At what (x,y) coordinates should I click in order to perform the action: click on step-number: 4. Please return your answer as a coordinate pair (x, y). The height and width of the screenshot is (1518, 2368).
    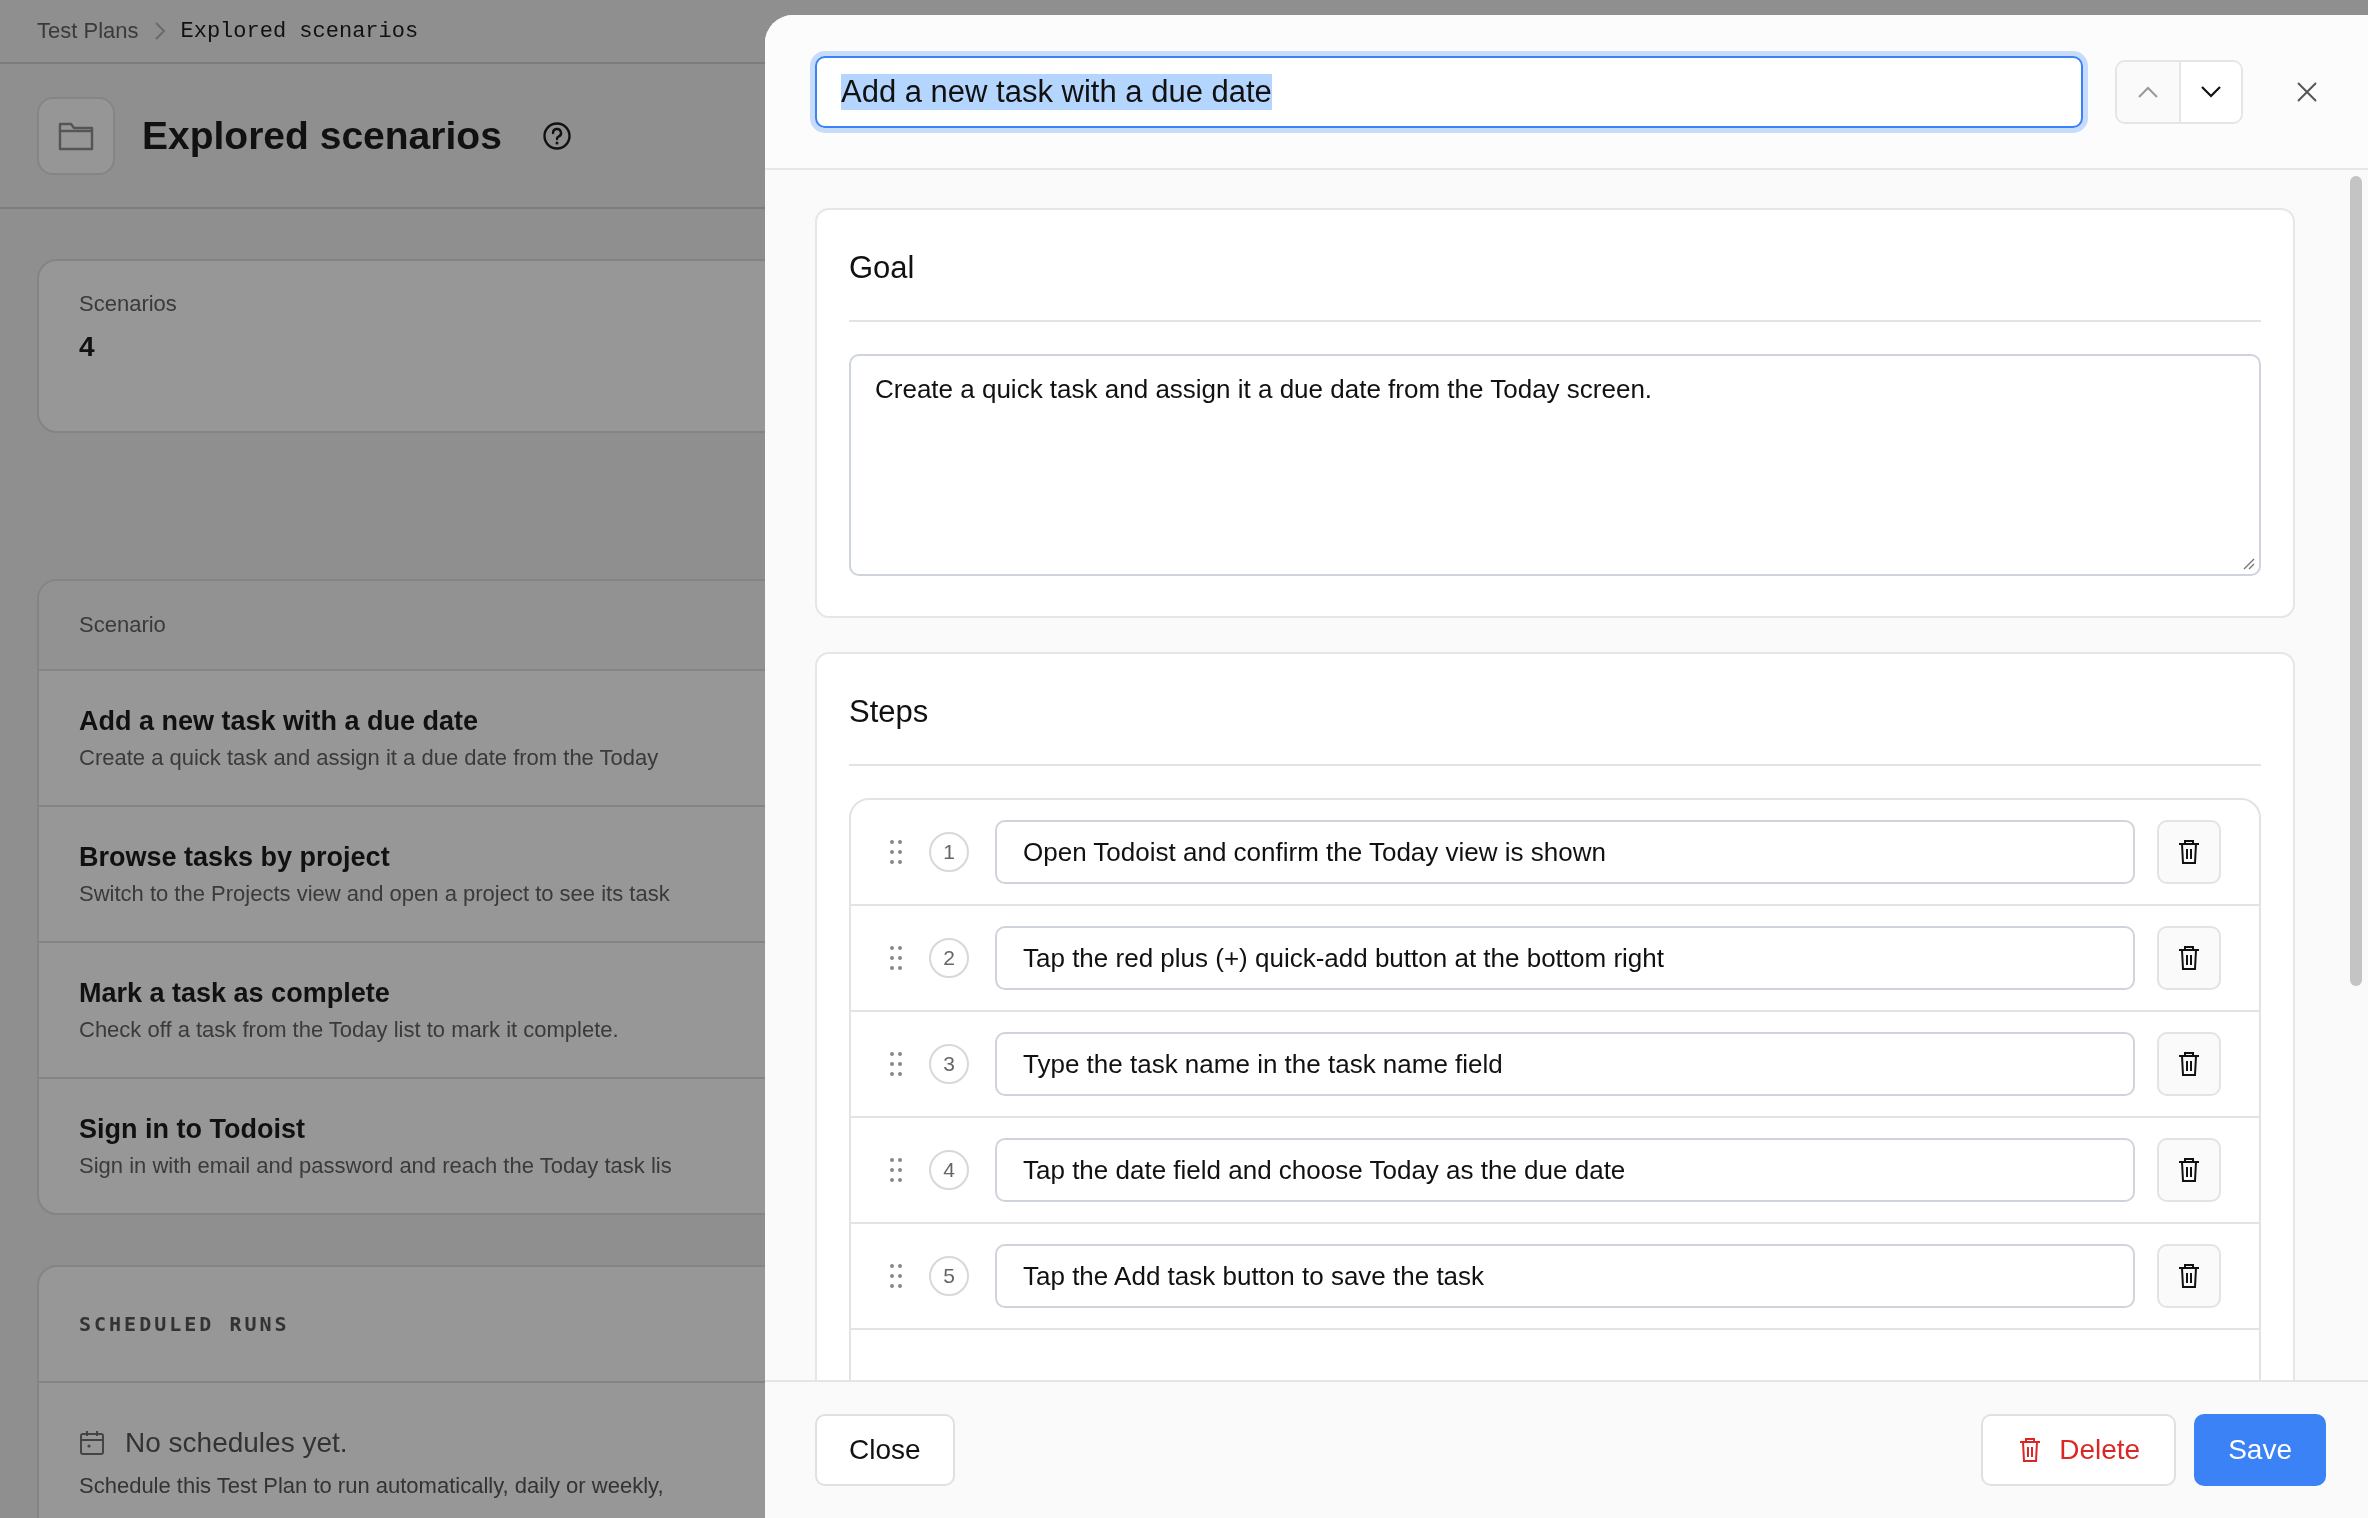
    Looking at the image, I should click on (949, 1170).